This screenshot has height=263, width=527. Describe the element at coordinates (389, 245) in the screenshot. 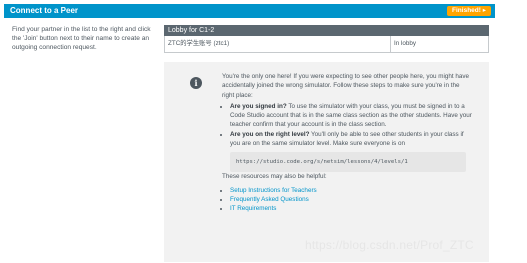

I see `watermark: https://blog.csdn.net/Prof_ZTC` at that location.